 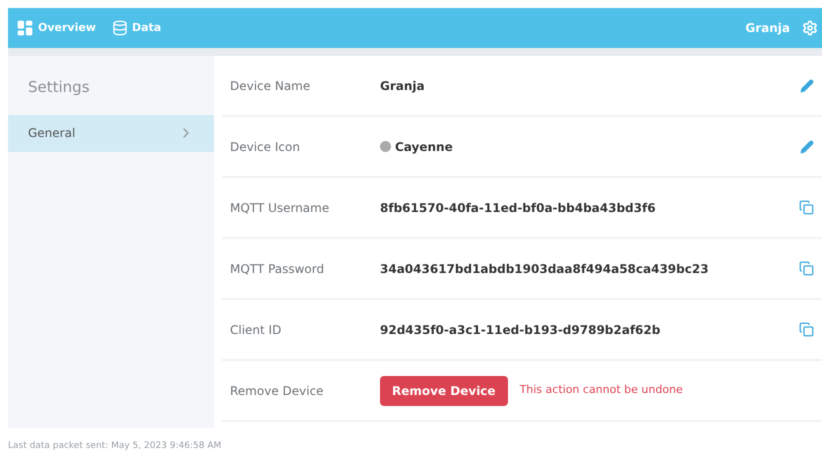 I want to click on setting-label: Device Name, so click(x=271, y=86).